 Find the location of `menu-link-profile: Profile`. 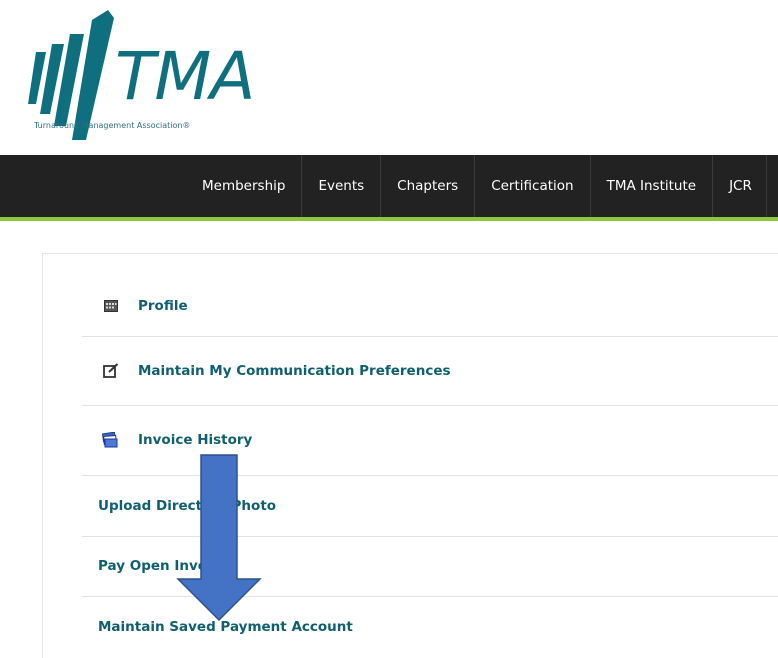

menu-link-profile: Profile is located at coordinates (163, 306).